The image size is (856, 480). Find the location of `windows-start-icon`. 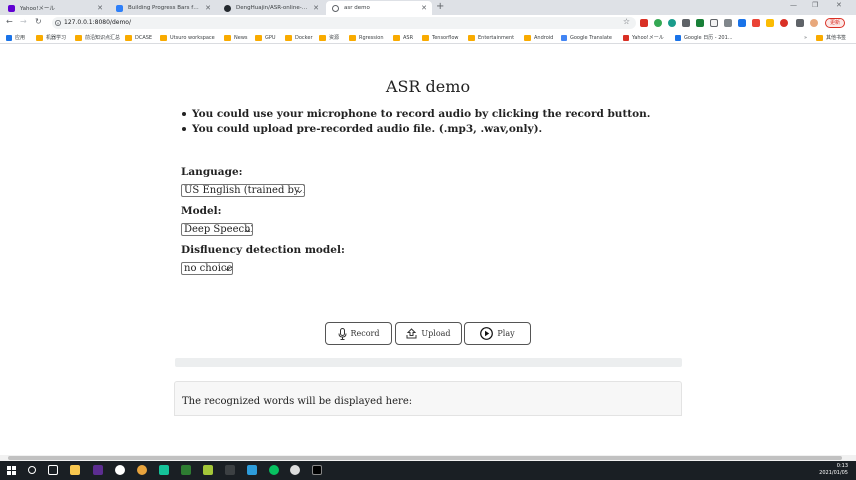

windows-start-icon is located at coordinates (11, 470).